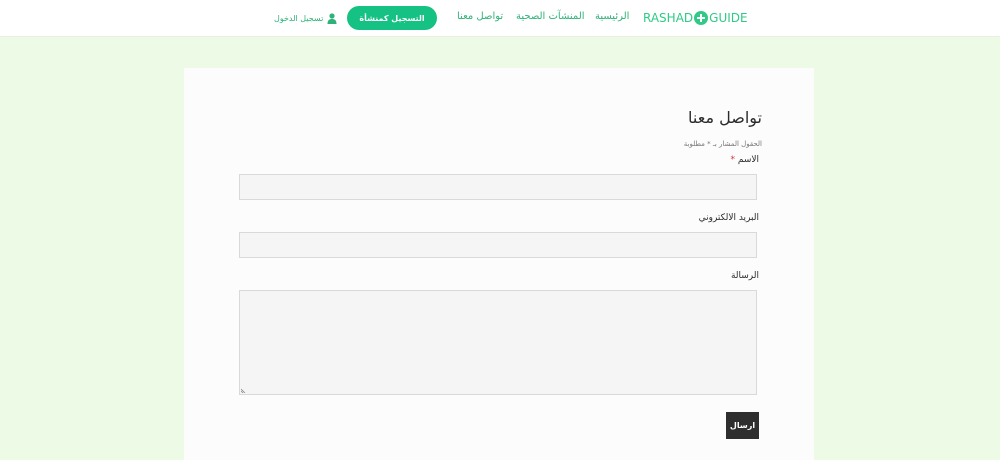 Image resolution: width=1000 pixels, height=460 pixels. I want to click on login-link: تسجيل الدخول, so click(305, 18).